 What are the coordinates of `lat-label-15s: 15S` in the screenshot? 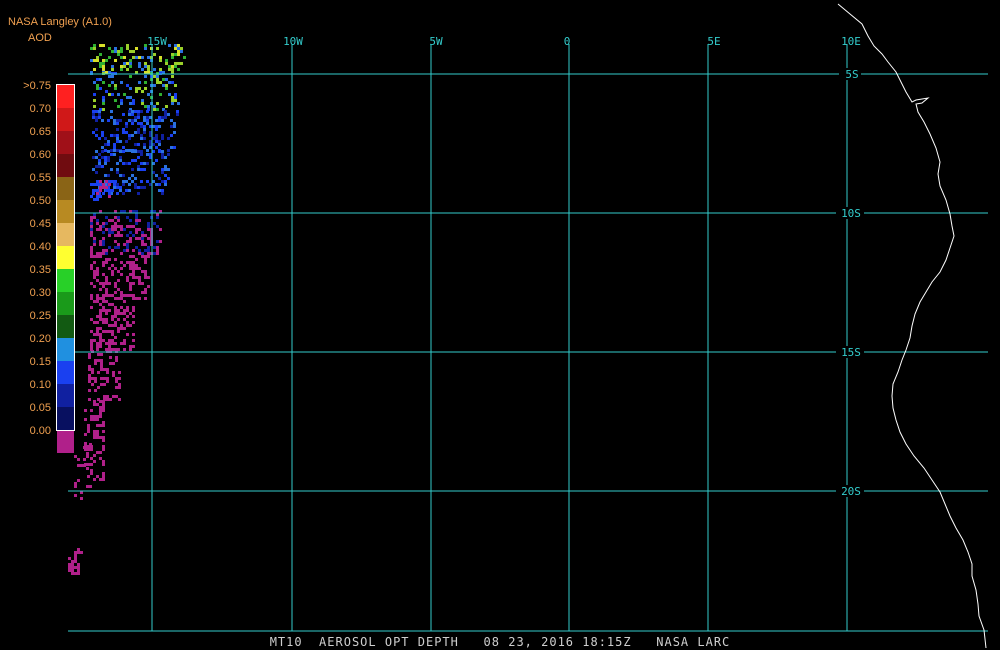 It's located at (851, 352).